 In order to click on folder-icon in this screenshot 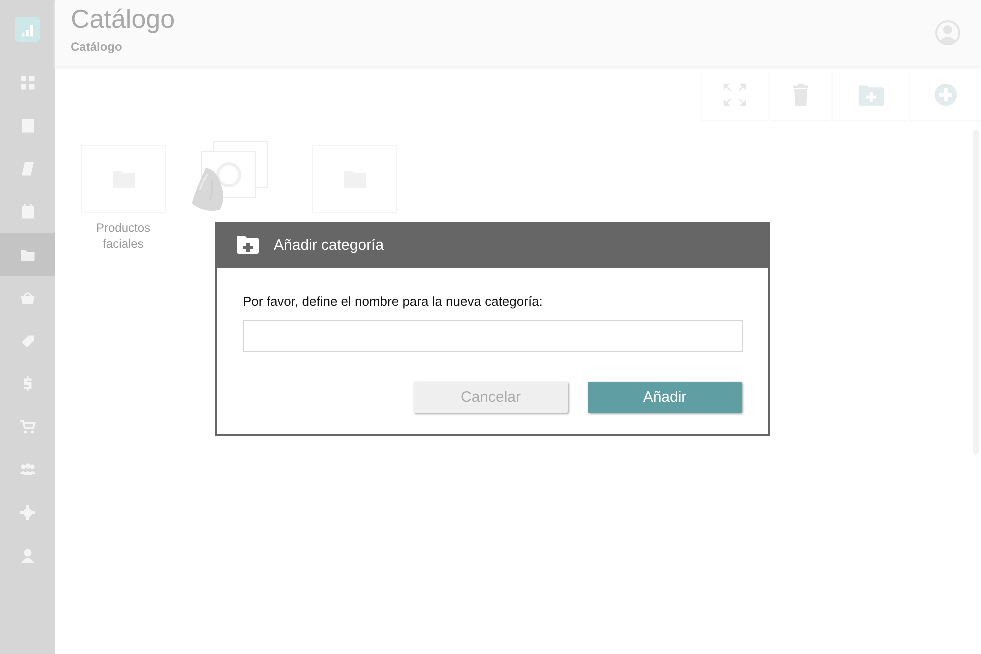, I will do `click(27, 254)`.